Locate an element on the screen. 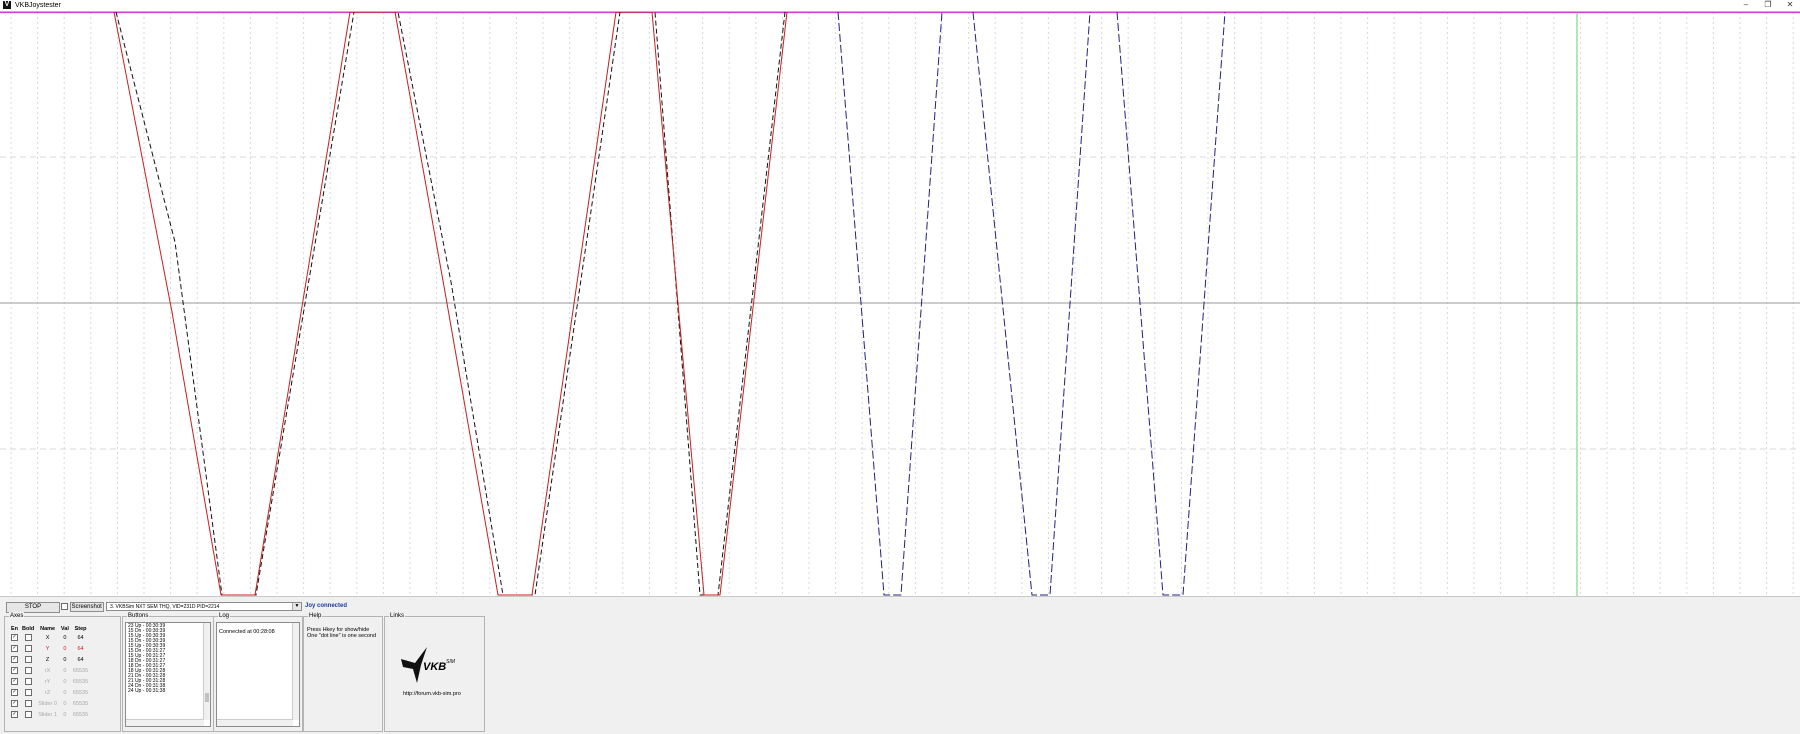 The width and height of the screenshot is (1800, 734). axis-name: Z is located at coordinates (47, 659).